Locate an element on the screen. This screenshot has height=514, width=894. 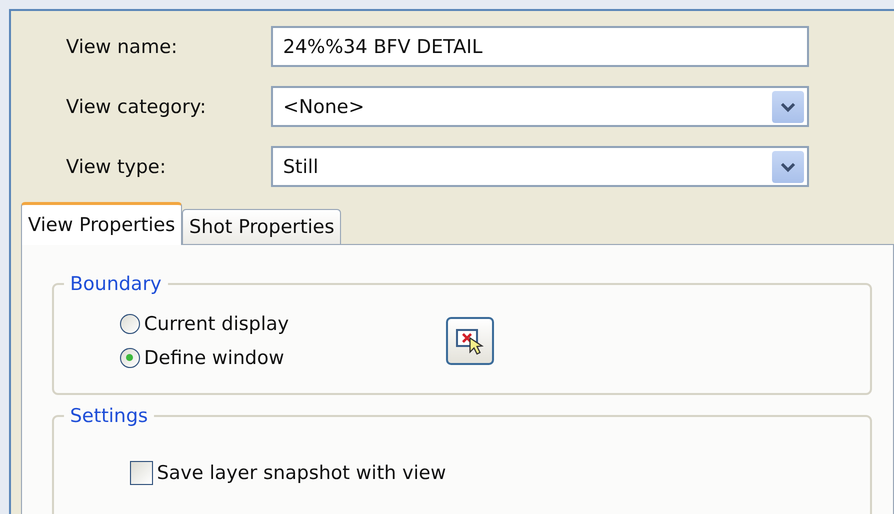
tab: Shot Properties is located at coordinates (262, 226).